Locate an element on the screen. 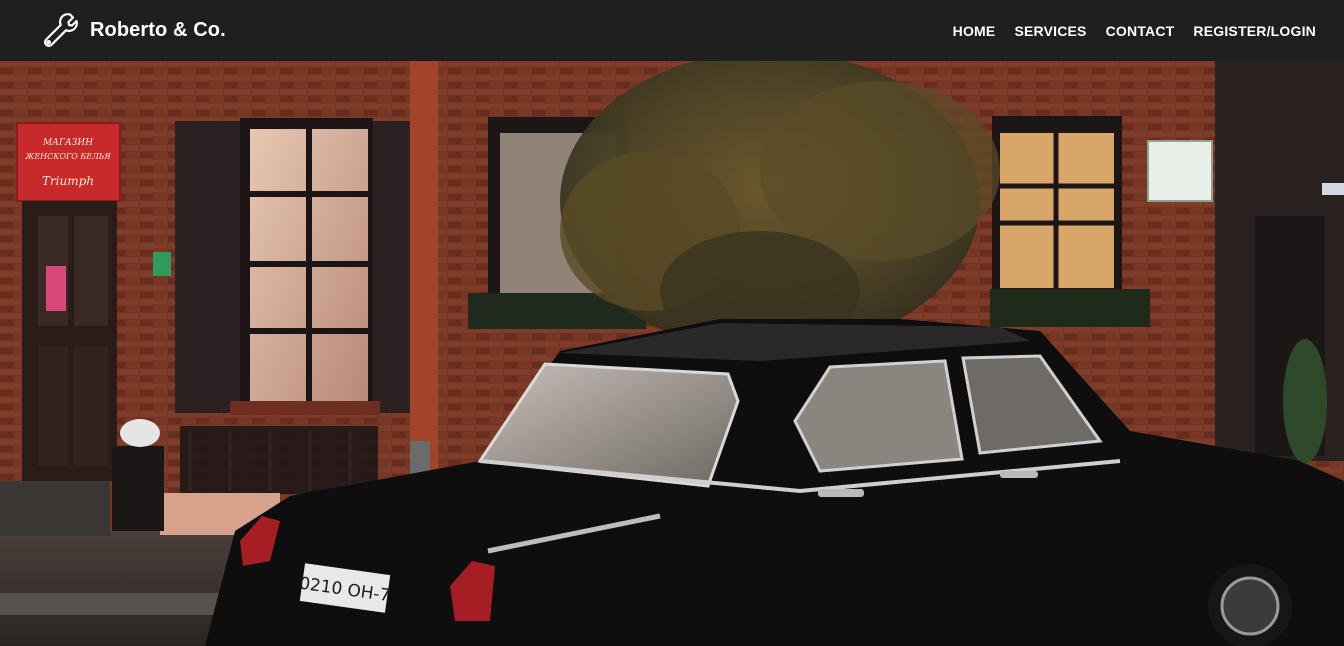  svg-text: Triumph is located at coordinates (68, 181).